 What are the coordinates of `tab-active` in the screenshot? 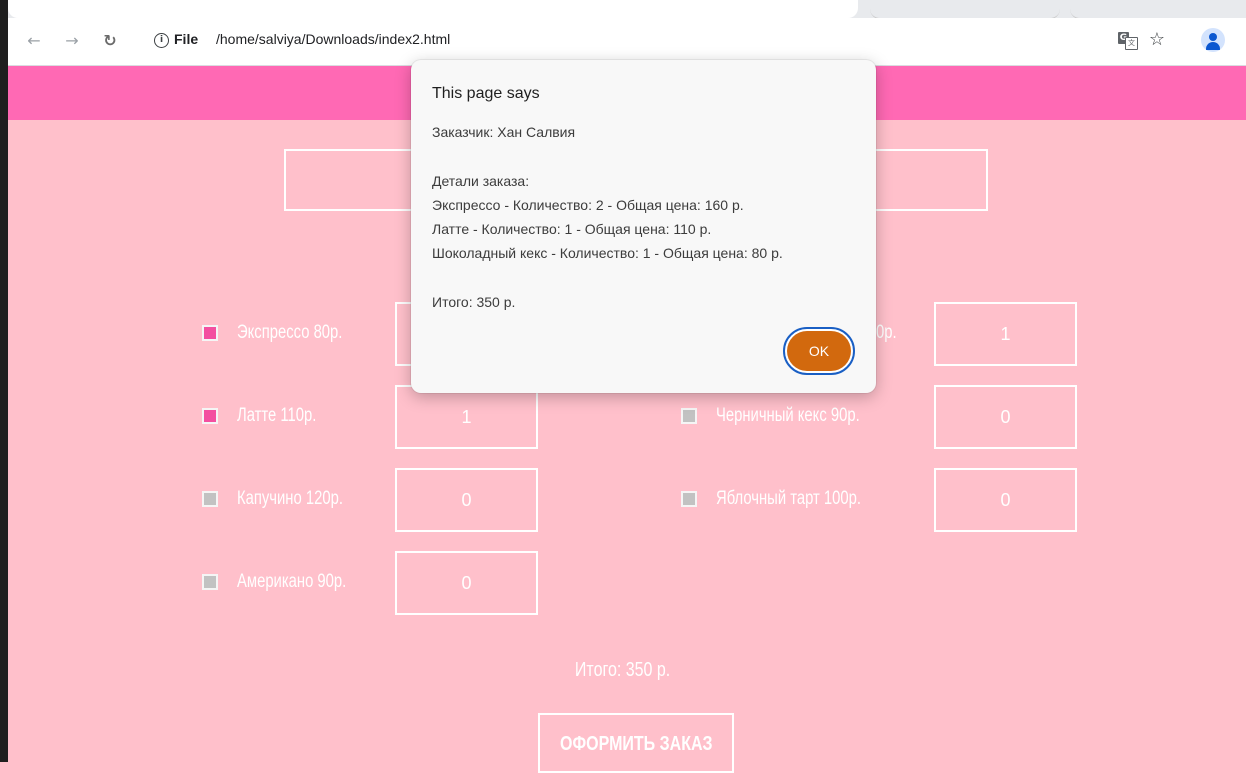 It's located at (433, 9).